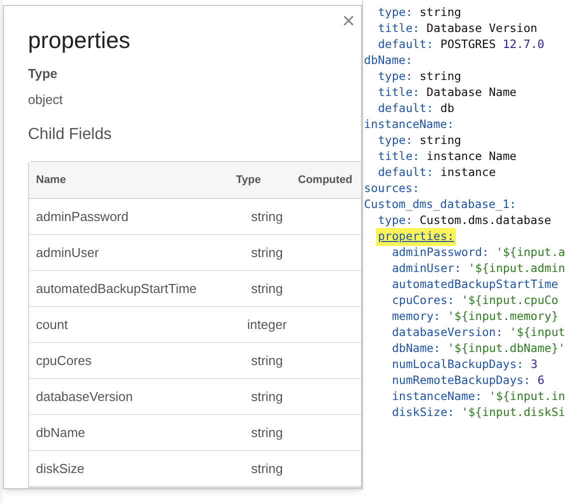 The image size is (583, 503). Describe the element at coordinates (538, 333) in the screenshot. I see `code-value: '${input` at that location.